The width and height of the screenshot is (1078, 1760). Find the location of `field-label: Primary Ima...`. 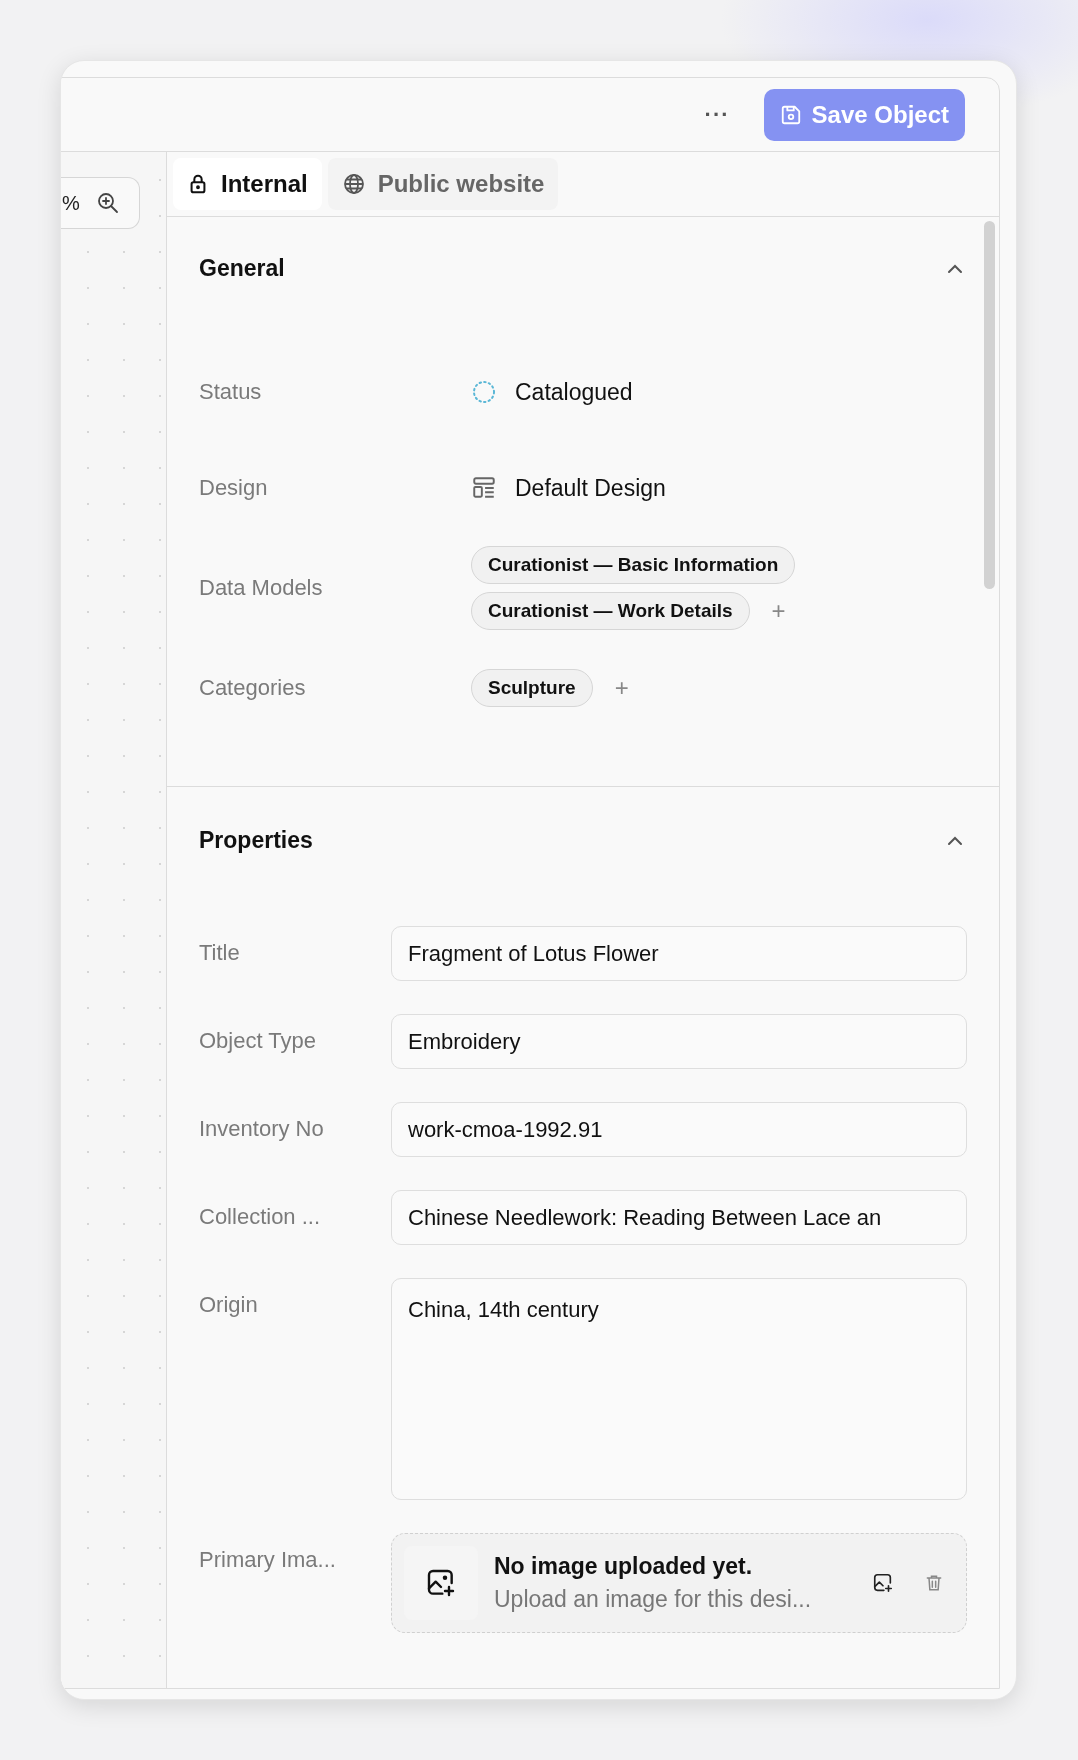

field-label: Primary Ima... is located at coordinates (268, 1559).